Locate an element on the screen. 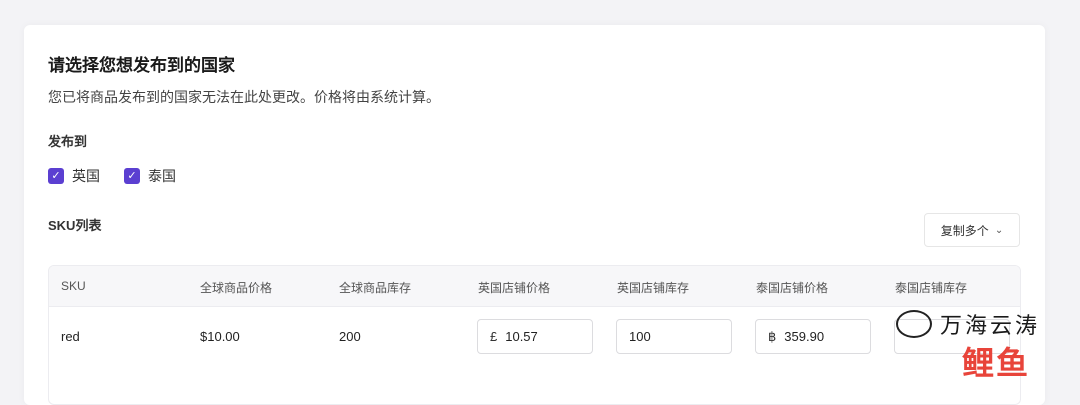  th-price-value: 359.90 is located at coordinates (804, 336).